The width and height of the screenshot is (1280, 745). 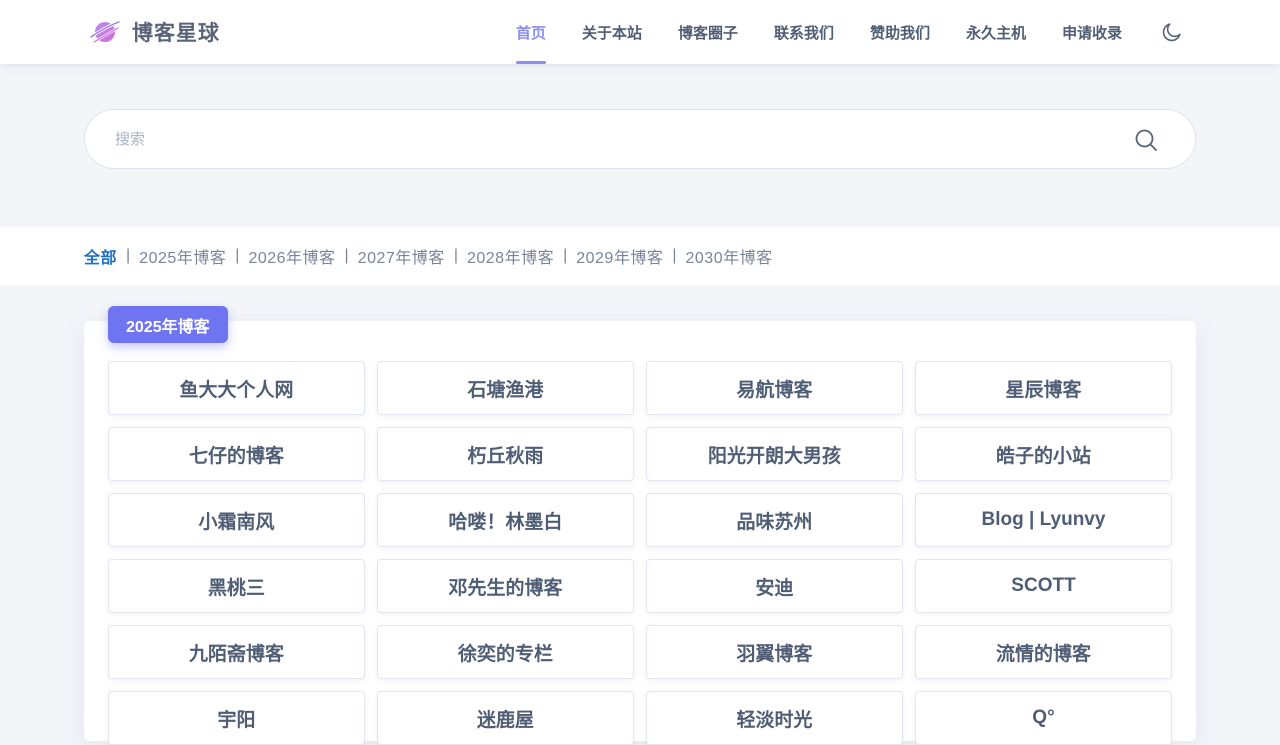 What do you see at coordinates (401, 256) in the screenshot?
I see `filter-item: 2027年博客` at bounding box center [401, 256].